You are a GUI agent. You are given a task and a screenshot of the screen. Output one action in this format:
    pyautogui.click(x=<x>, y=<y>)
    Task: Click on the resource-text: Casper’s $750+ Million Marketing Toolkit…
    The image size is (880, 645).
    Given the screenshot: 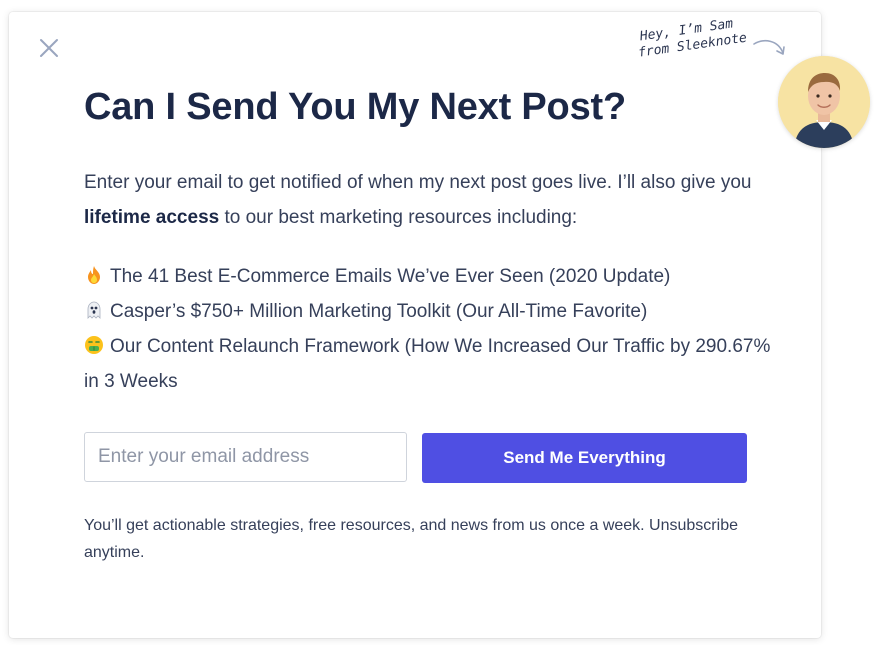 What is the action you would take?
    pyautogui.click(x=379, y=311)
    